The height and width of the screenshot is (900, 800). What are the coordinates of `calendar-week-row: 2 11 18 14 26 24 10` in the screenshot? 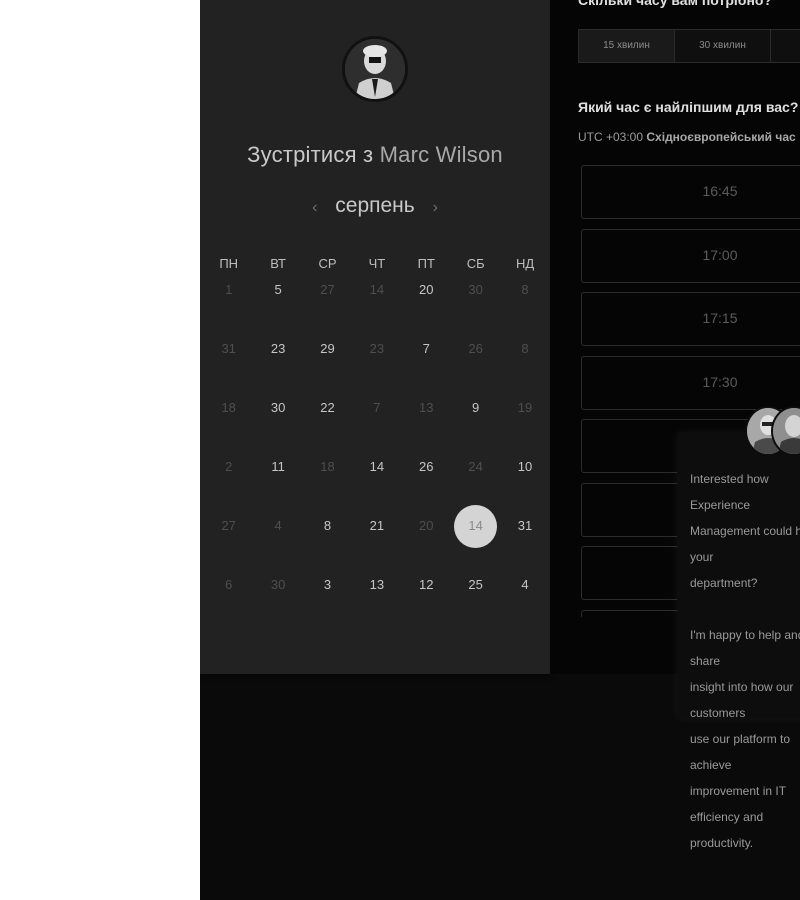 It's located at (377, 467).